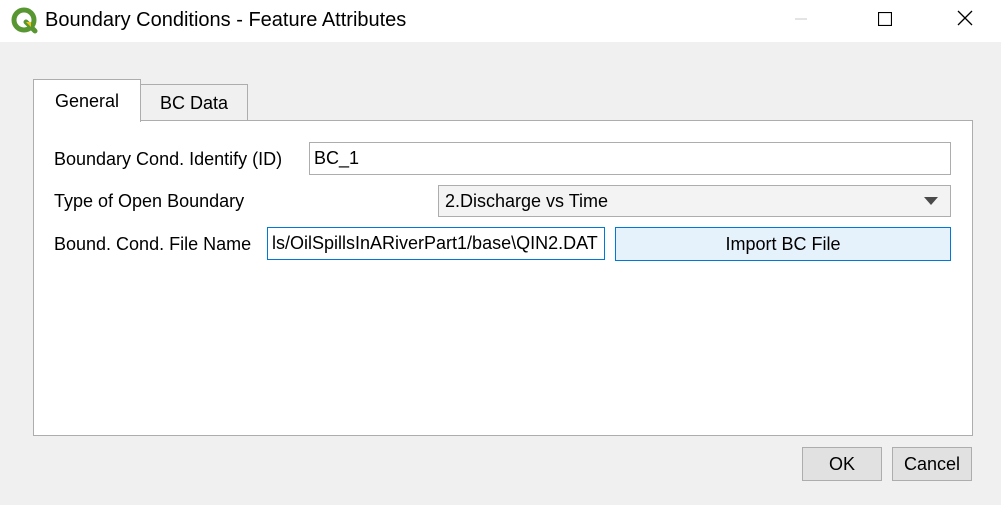 The image size is (1001, 505). I want to click on import-bc-file-button: Import BC File, so click(783, 244).